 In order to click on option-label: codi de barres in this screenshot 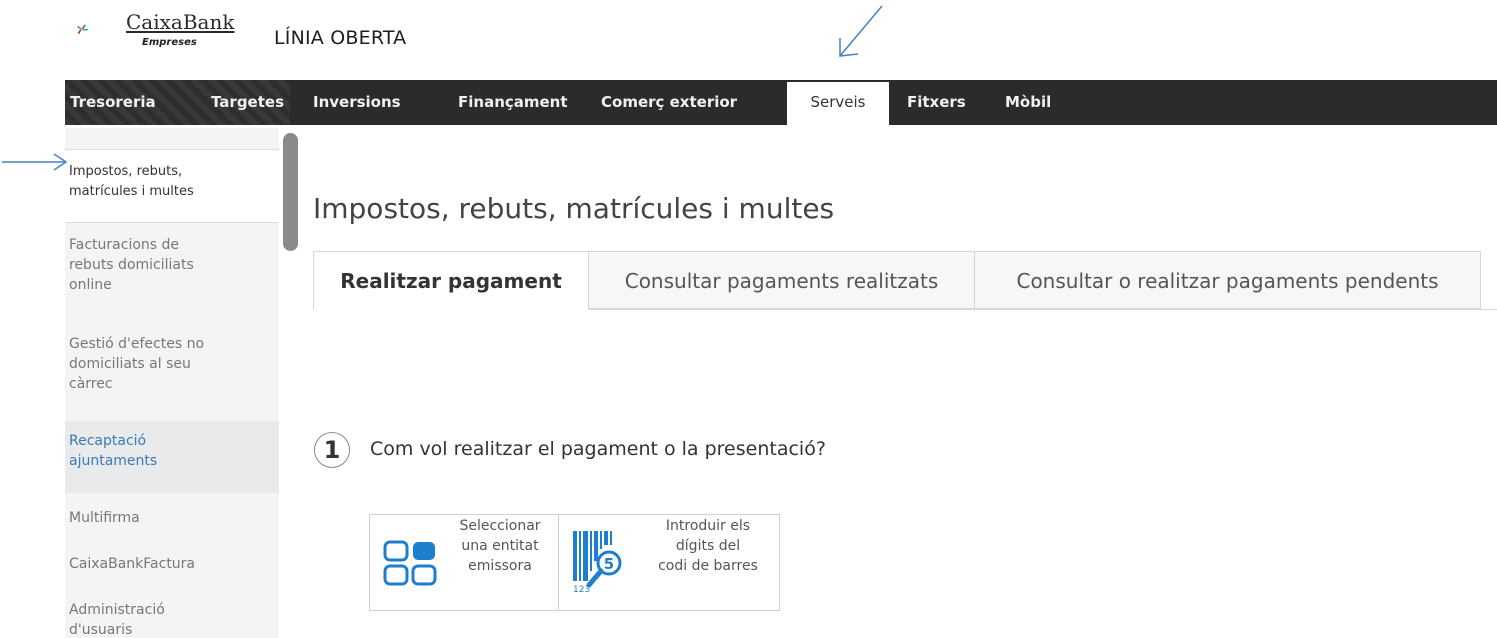, I will do `click(708, 566)`.